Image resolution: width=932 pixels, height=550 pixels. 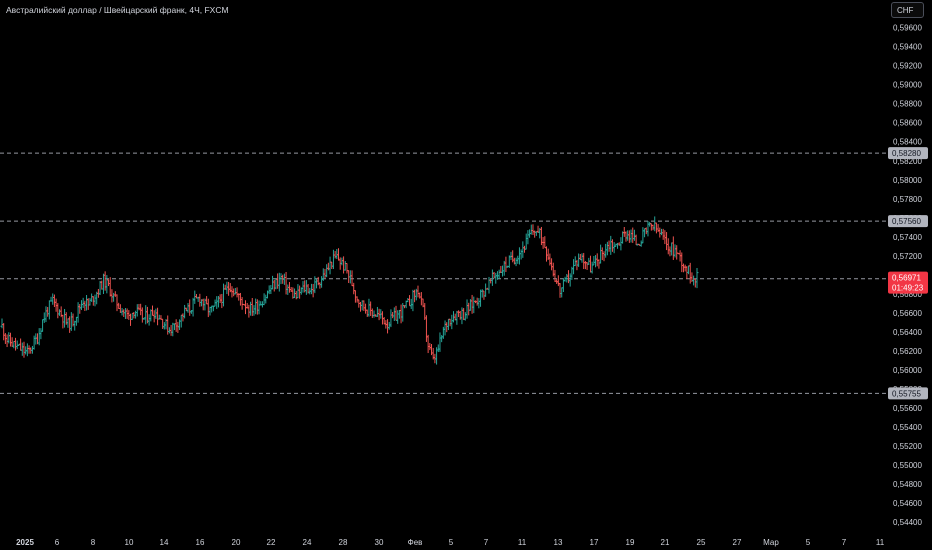 What do you see at coordinates (908, 288) in the screenshot?
I see `countdown-label: 01:49:23` at bounding box center [908, 288].